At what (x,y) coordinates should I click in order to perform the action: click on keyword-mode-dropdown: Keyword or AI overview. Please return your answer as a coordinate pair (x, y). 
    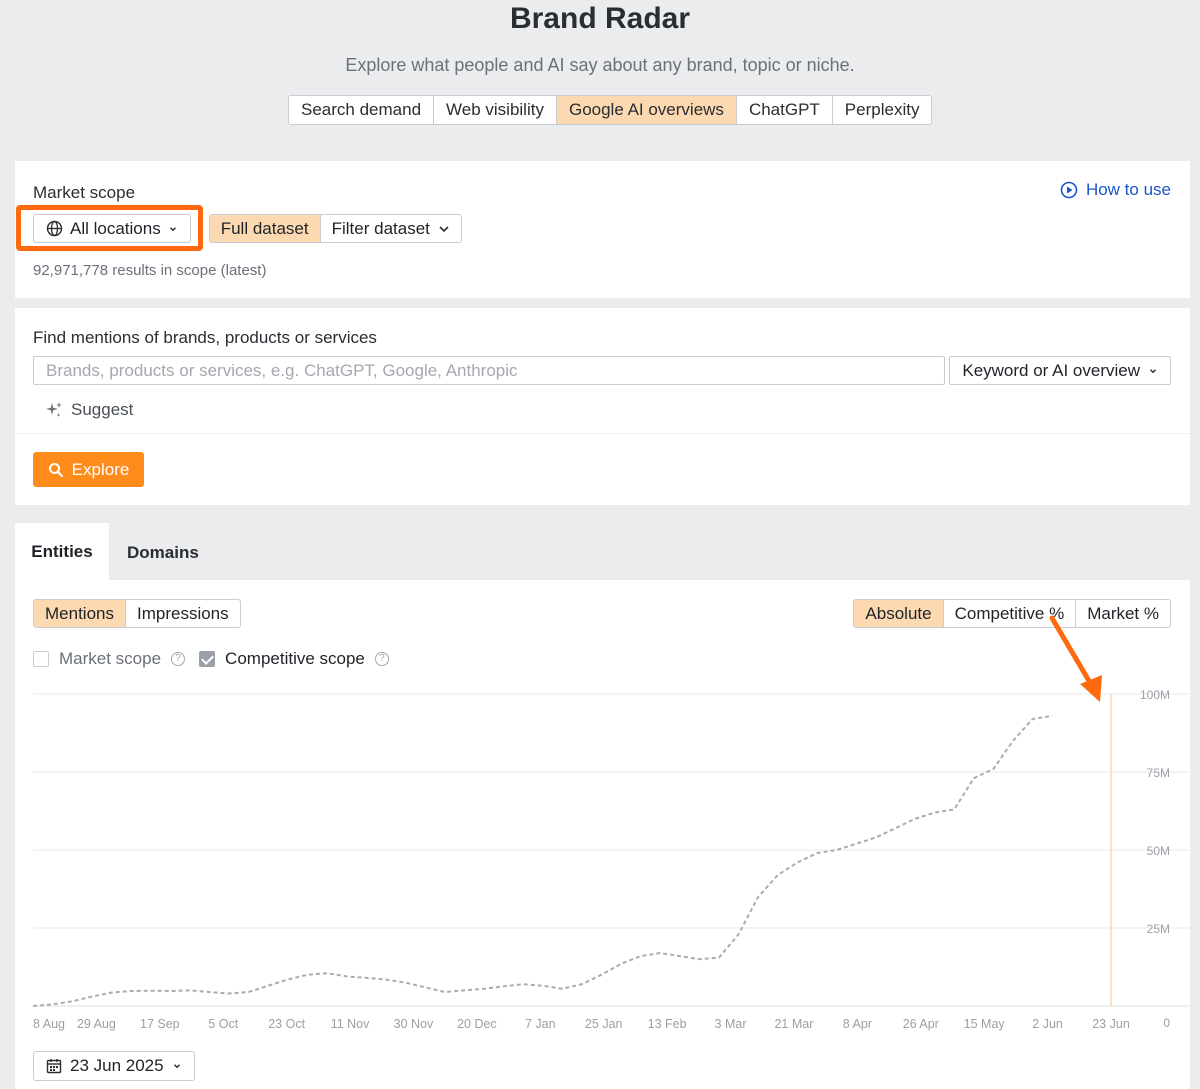
    Looking at the image, I should click on (1060, 370).